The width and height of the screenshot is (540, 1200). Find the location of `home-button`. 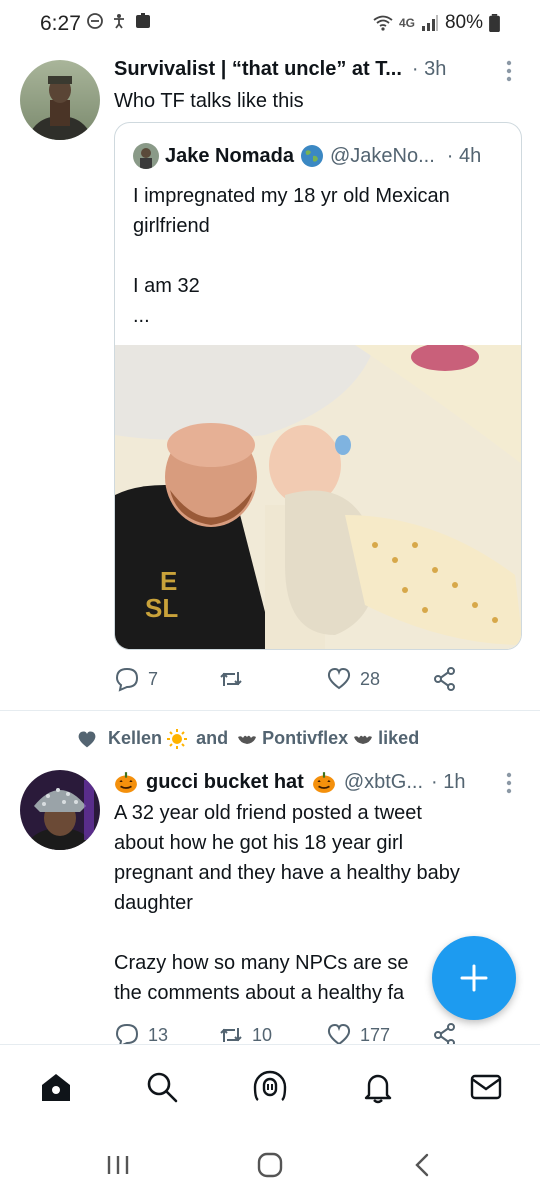

home-button is located at coordinates (270, 1165).